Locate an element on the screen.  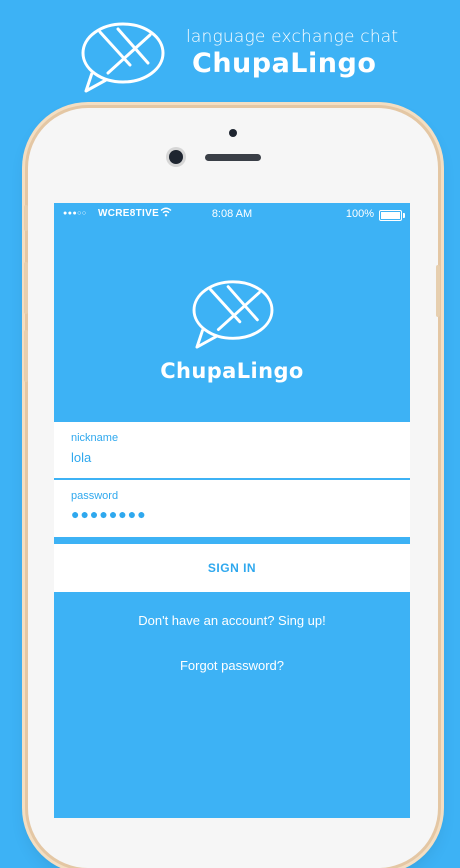
nickname-field: nickname lola is located at coordinates (232, 450).